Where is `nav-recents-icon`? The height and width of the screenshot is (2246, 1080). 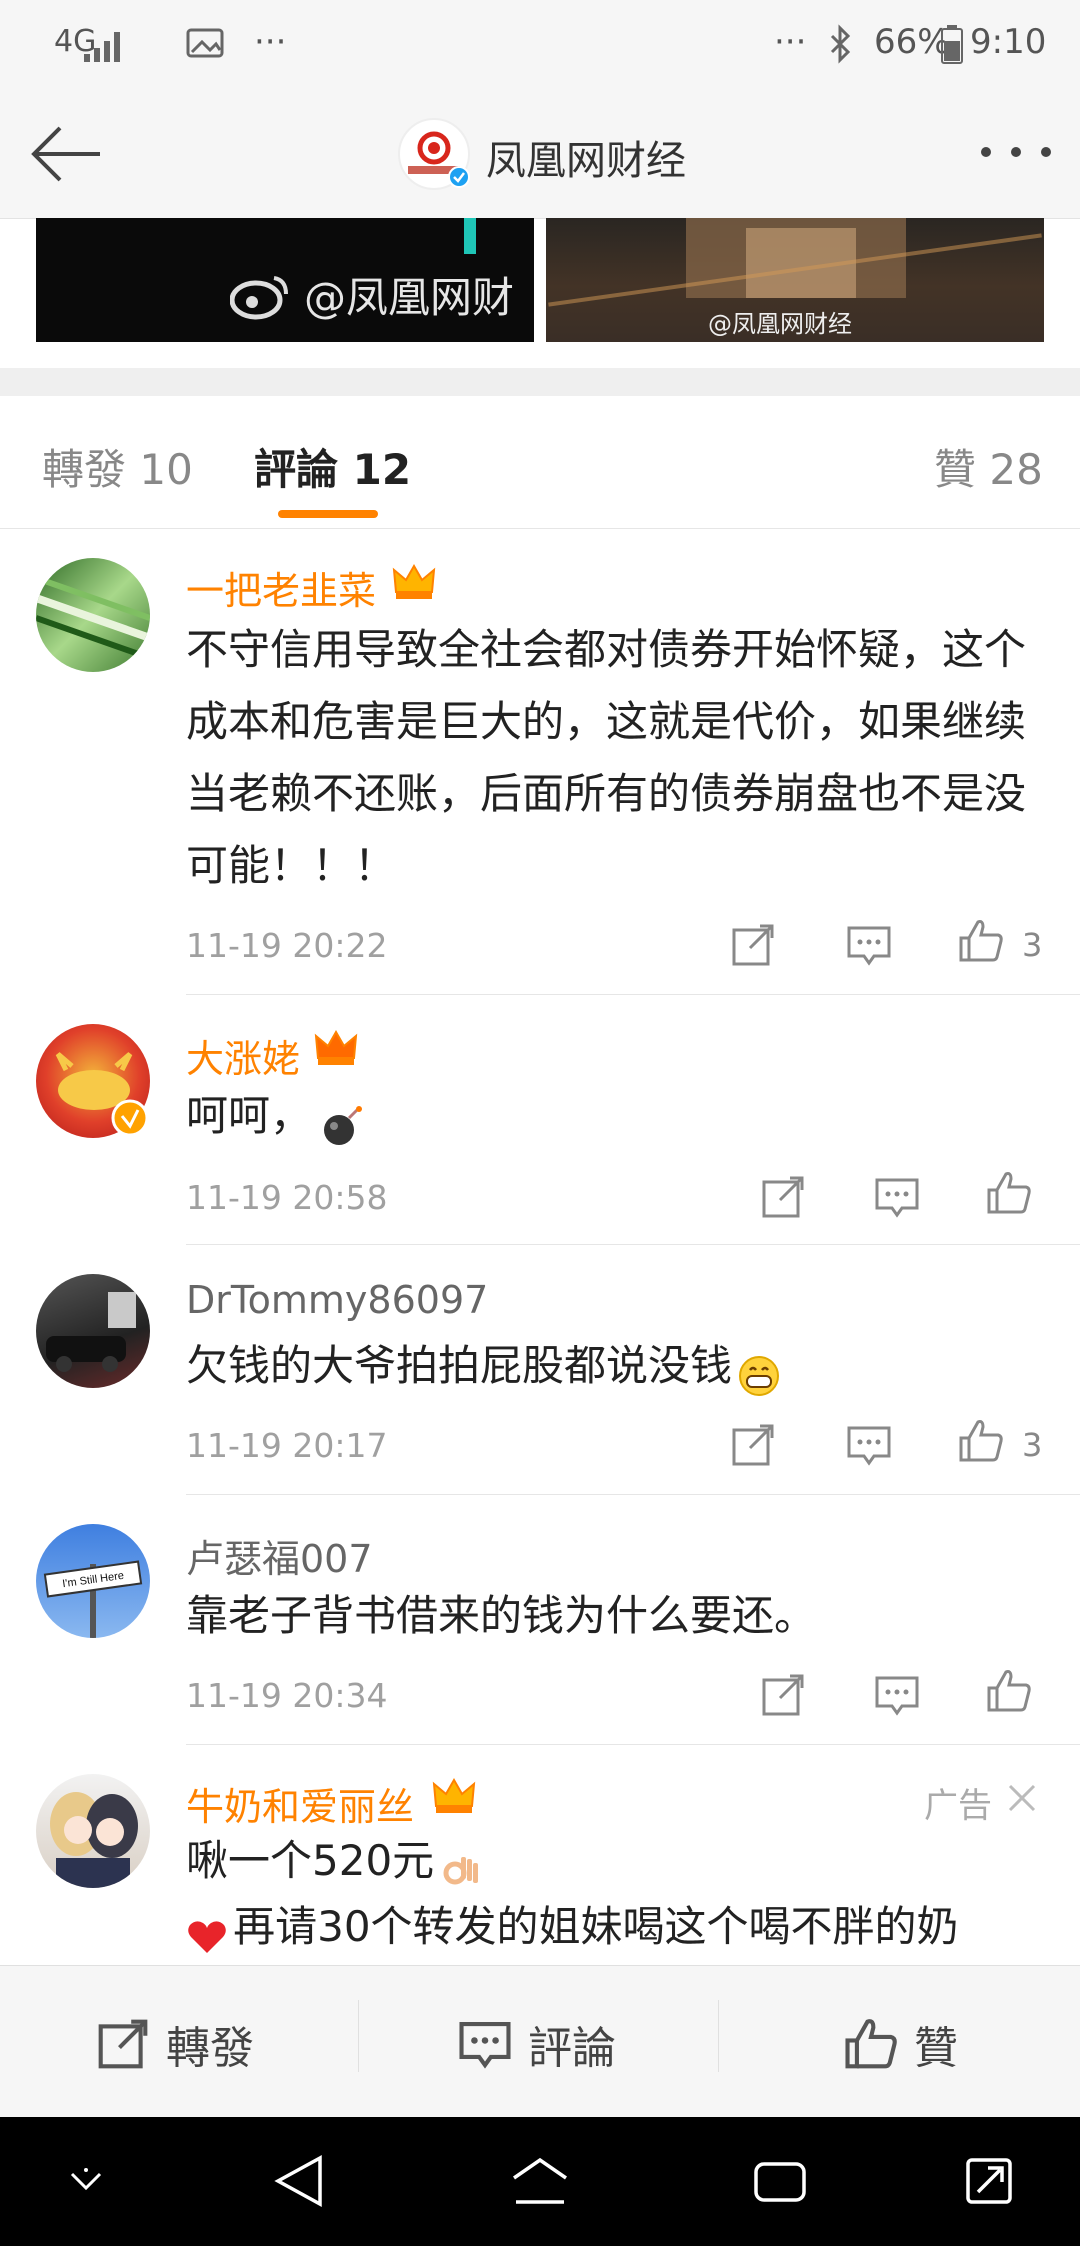
nav-recents-icon is located at coordinates (780, 2182).